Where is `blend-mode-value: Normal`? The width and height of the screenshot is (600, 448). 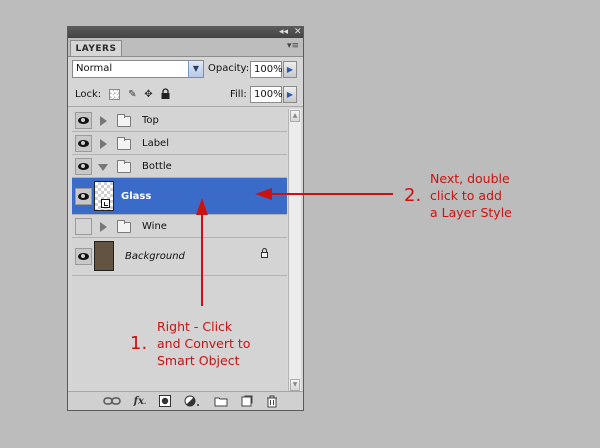
blend-mode-value: Normal is located at coordinates (94, 68).